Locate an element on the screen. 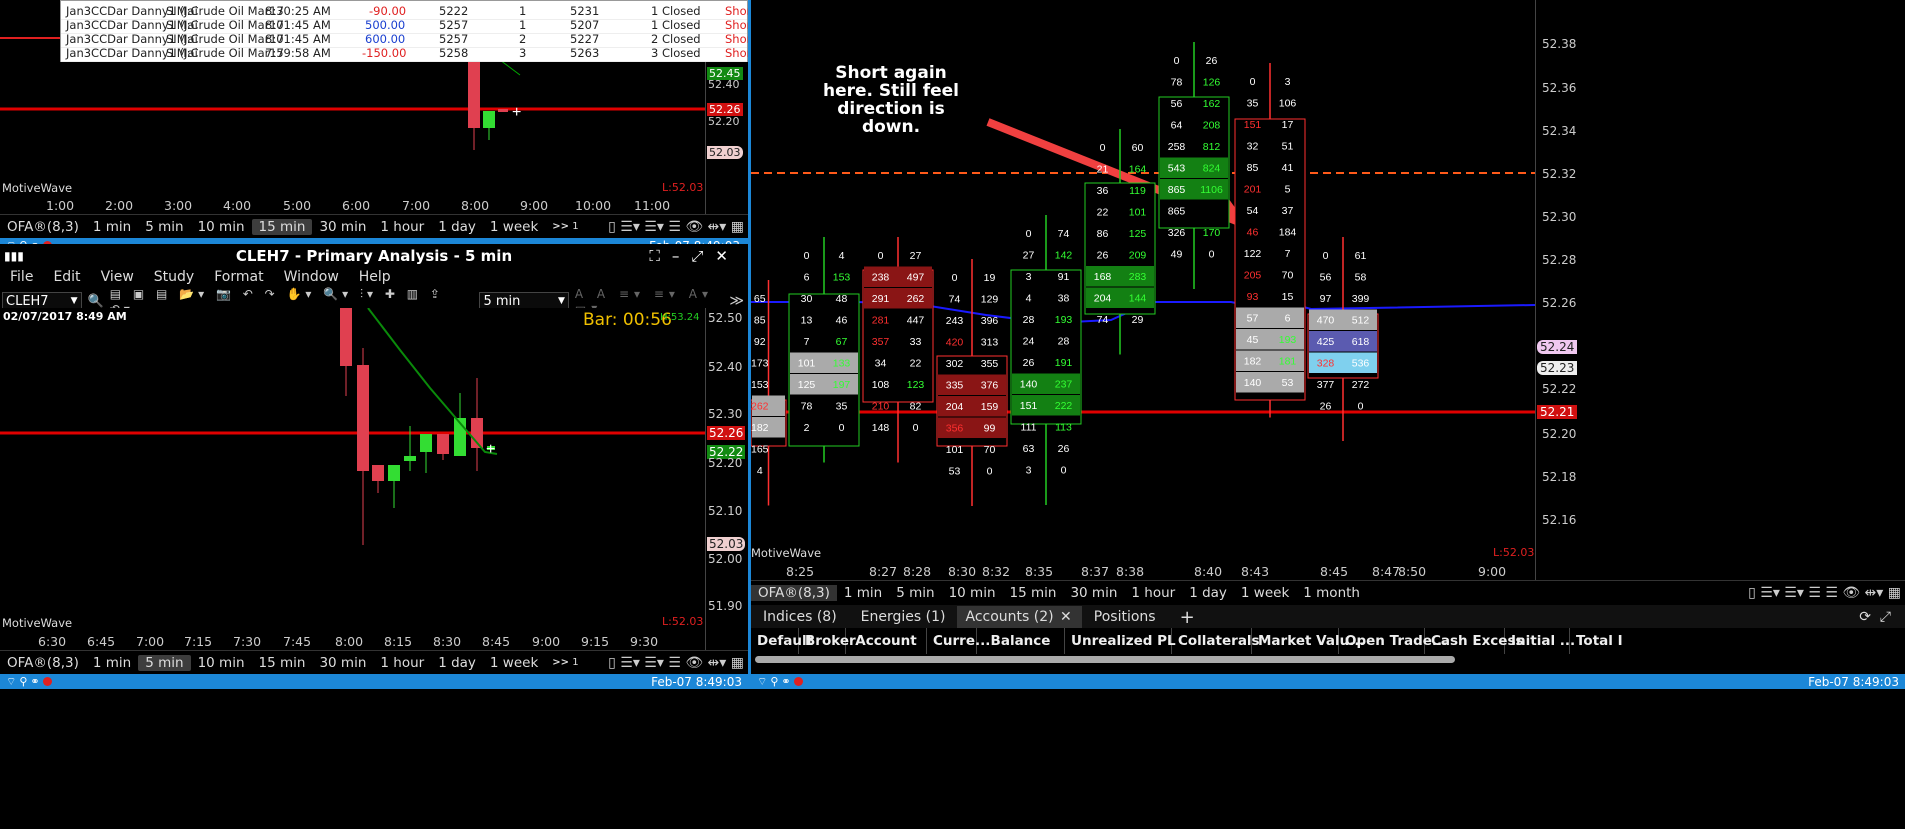 This screenshot has height=829, width=1905. col-account: Account is located at coordinates (886, 641).